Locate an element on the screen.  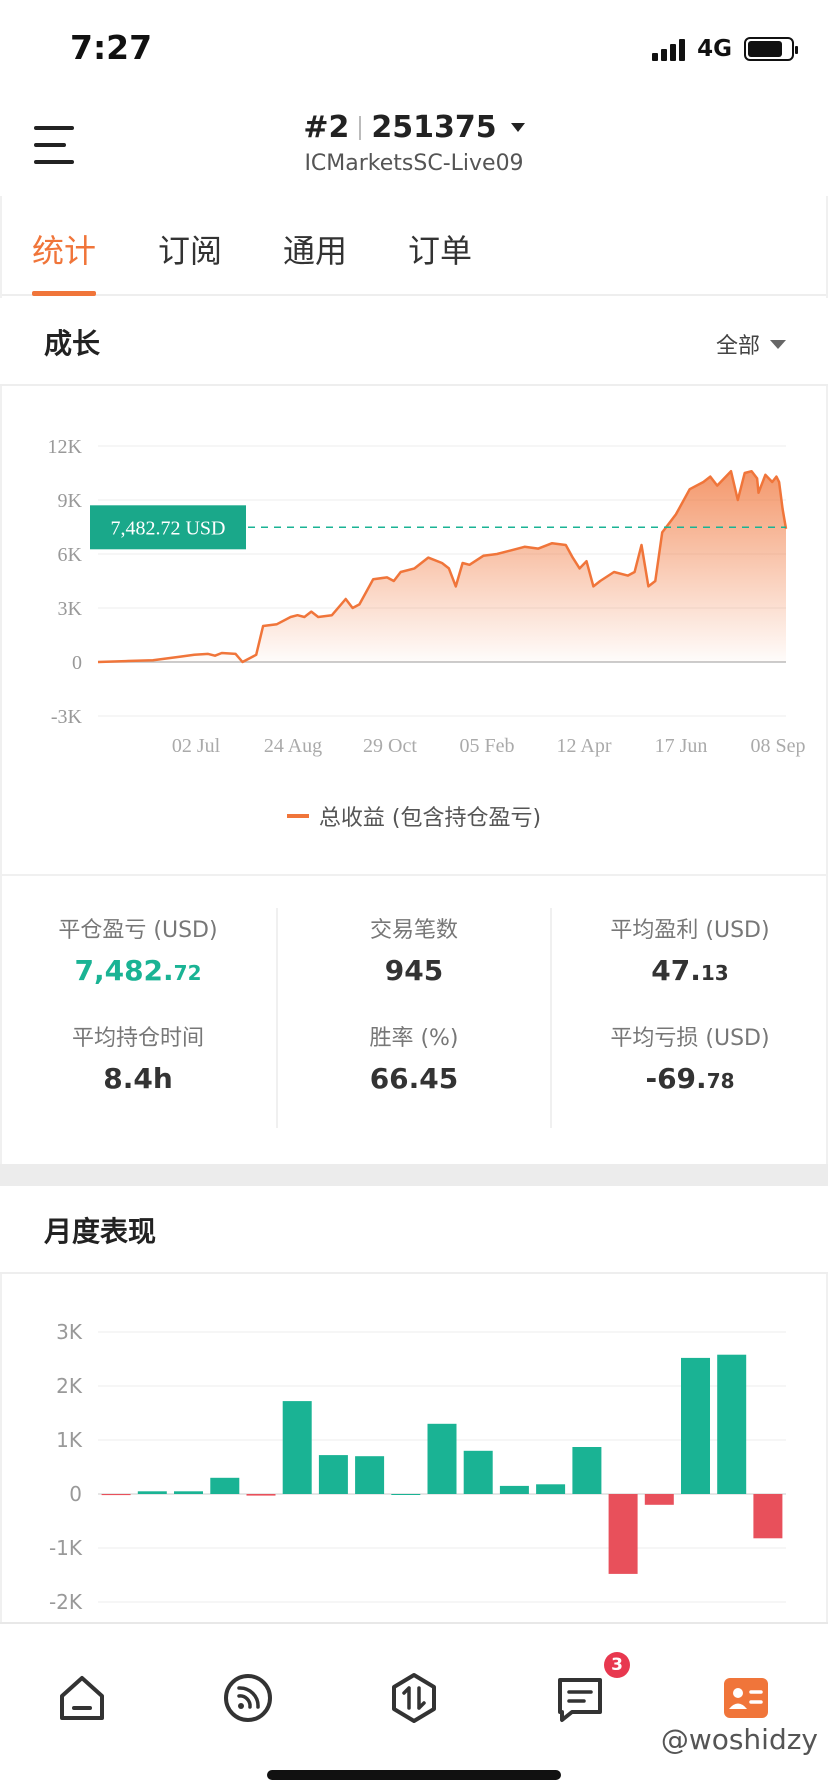
home-icon is located at coordinates (82, 1698).